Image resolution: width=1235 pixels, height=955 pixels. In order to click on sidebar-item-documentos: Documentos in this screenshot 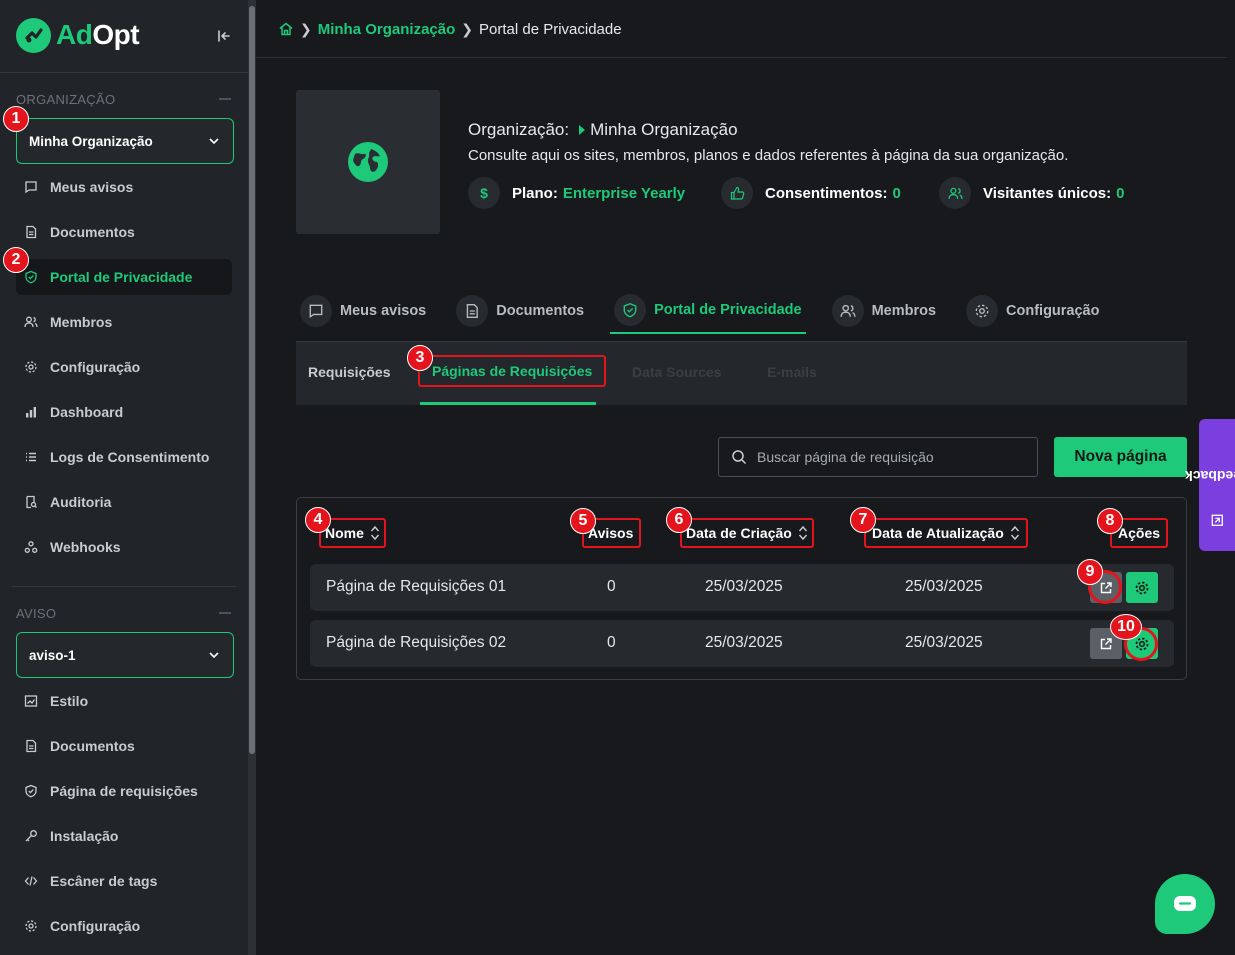, I will do `click(124, 232)`.